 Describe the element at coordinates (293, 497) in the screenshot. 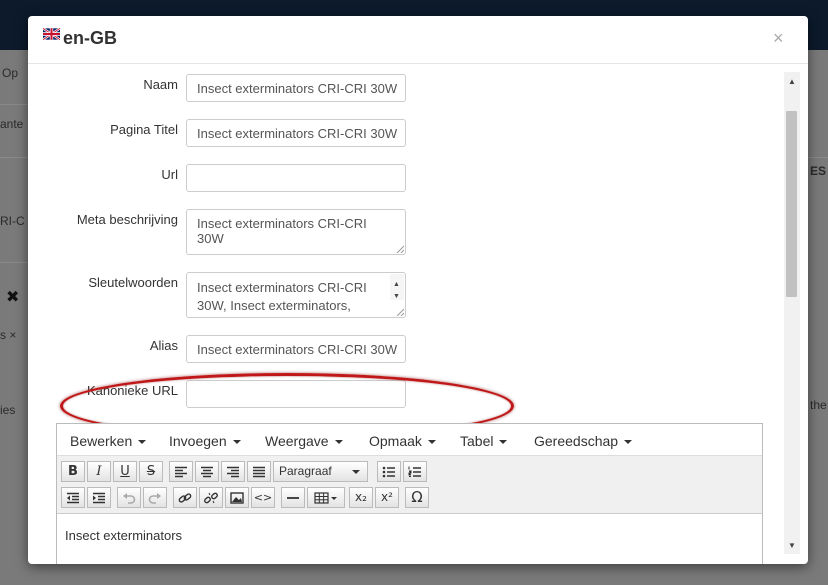

I see `horizontal-rule-icon` at that location.